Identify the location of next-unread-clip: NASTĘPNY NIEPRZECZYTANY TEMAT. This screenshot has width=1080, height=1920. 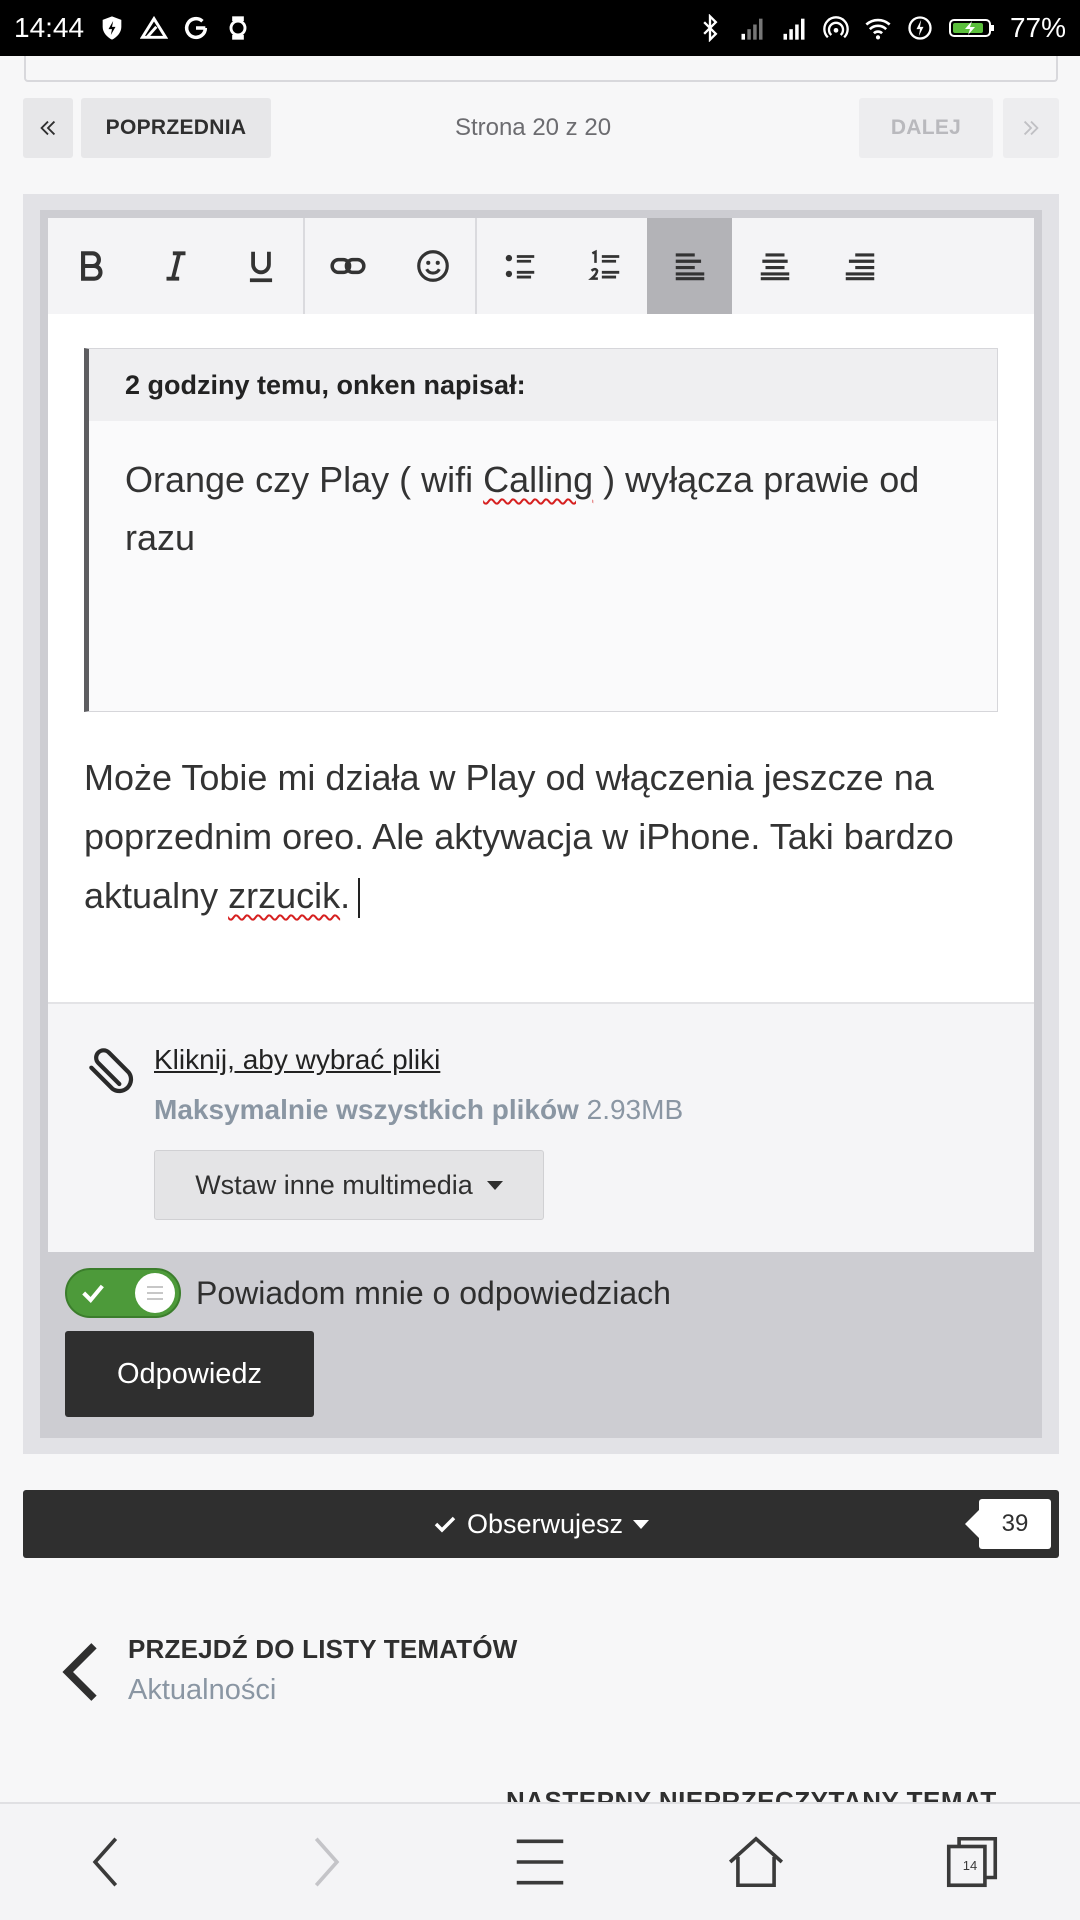
(540, 1794).